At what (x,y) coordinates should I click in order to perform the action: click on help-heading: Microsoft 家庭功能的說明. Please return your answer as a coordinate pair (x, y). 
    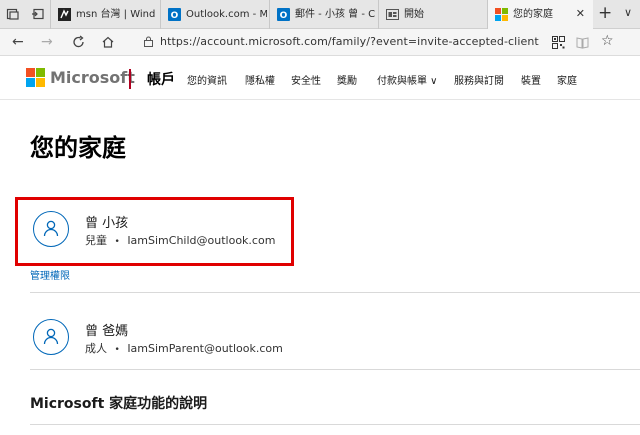
    Looking at the image, I should click on (119, 404).